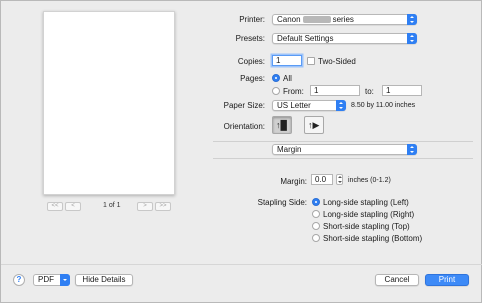 The image size is (482, 303). Describe the element at coordinates (305, 38) in the screenshot. I see `presets-value: Default Settings` at that location.